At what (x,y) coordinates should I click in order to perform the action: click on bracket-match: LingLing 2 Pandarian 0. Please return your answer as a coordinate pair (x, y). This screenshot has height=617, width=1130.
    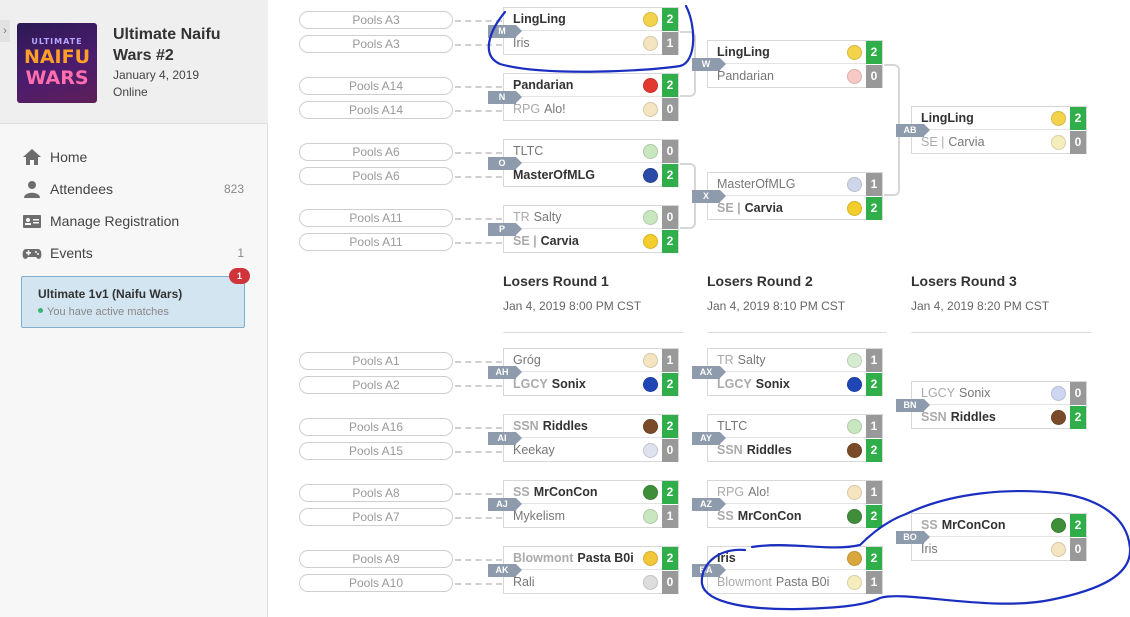
    Looking at the image, I should click on (795, 64).